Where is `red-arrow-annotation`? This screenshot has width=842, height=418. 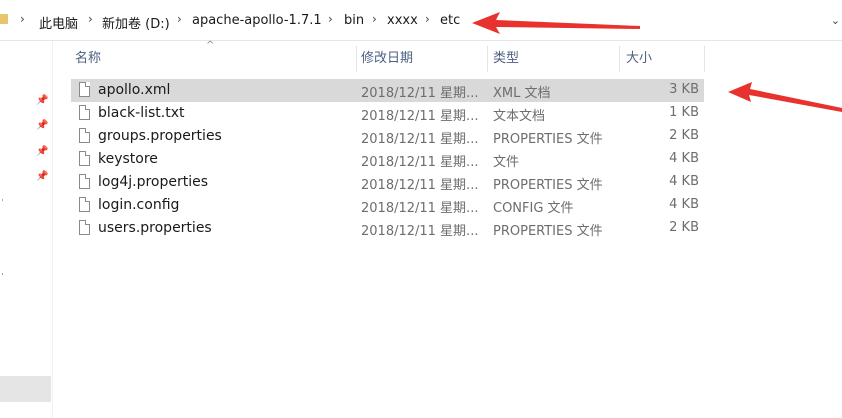 red-arrow-annotation is located at coordinates (657, 62).